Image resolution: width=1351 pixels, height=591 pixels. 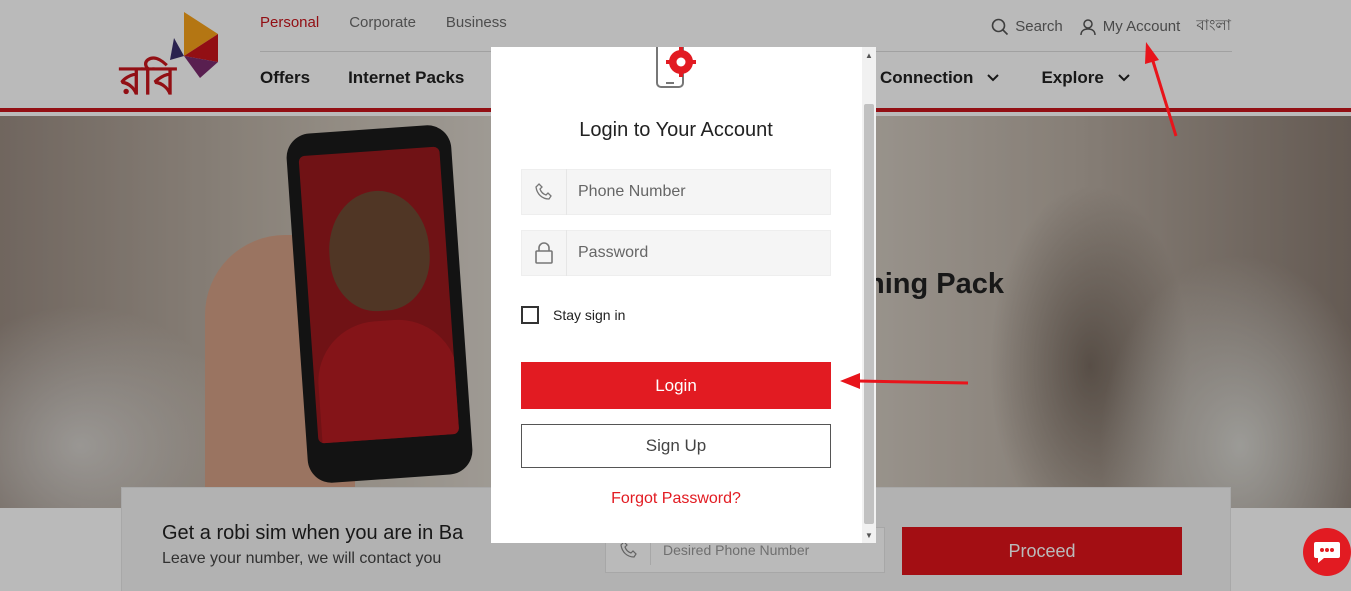 What do you see at coordinates (869, 314) in the screenshot?
I see `scrollbar-thumb` at bounding box center [869, 314].